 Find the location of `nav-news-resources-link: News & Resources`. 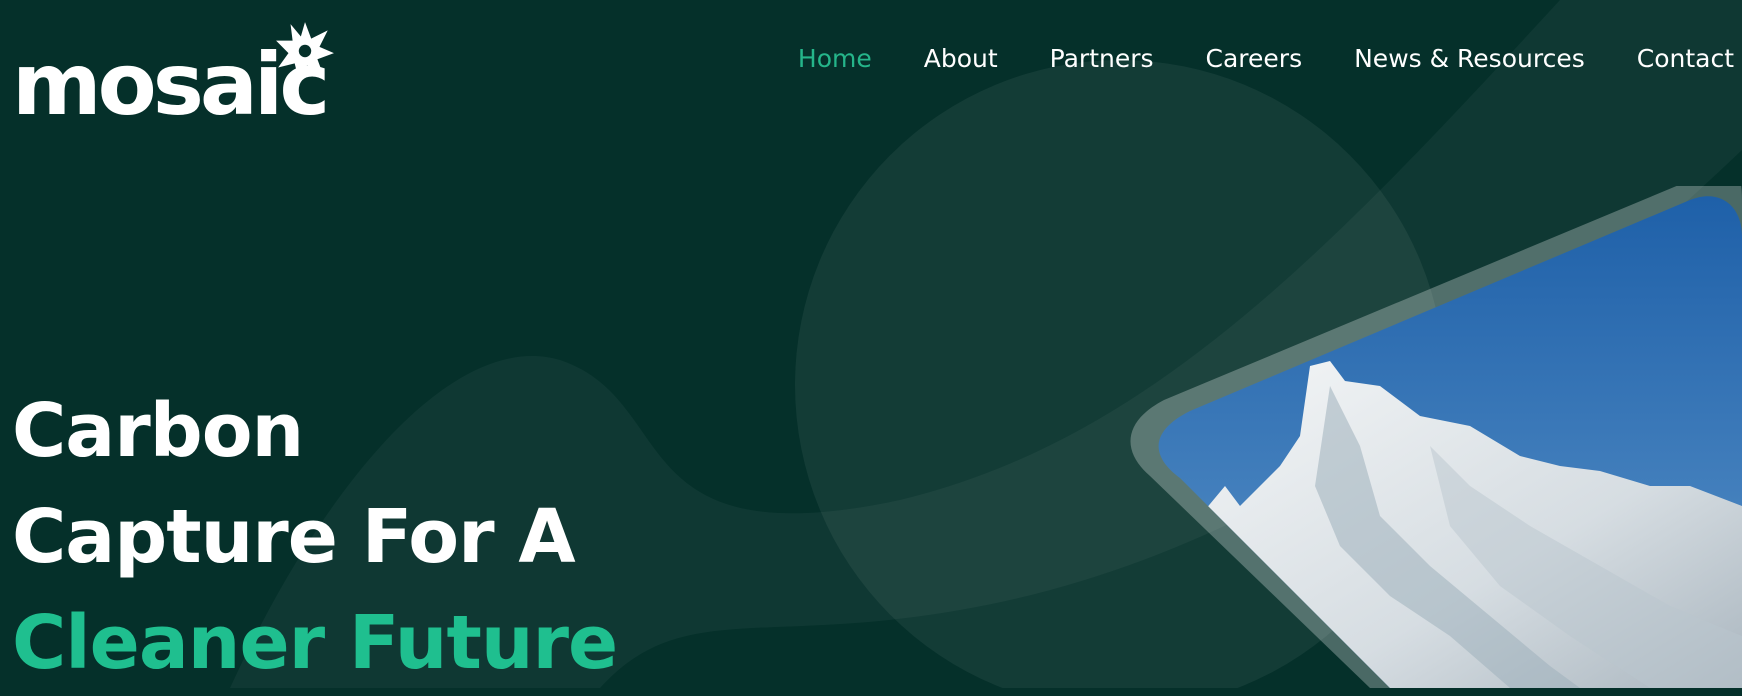

nav-news-resources-link: News & Resources is located at coordinates (1469, 58).